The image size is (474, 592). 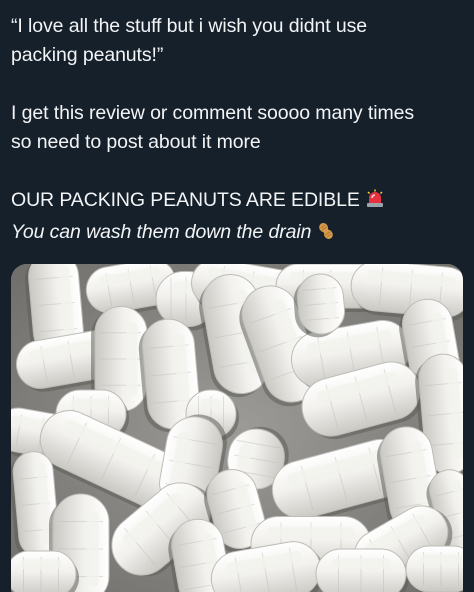 I want to click on headline-text: OUR PACKING PEANUTS ARE EDIBLE, so click(x=185, y=200).